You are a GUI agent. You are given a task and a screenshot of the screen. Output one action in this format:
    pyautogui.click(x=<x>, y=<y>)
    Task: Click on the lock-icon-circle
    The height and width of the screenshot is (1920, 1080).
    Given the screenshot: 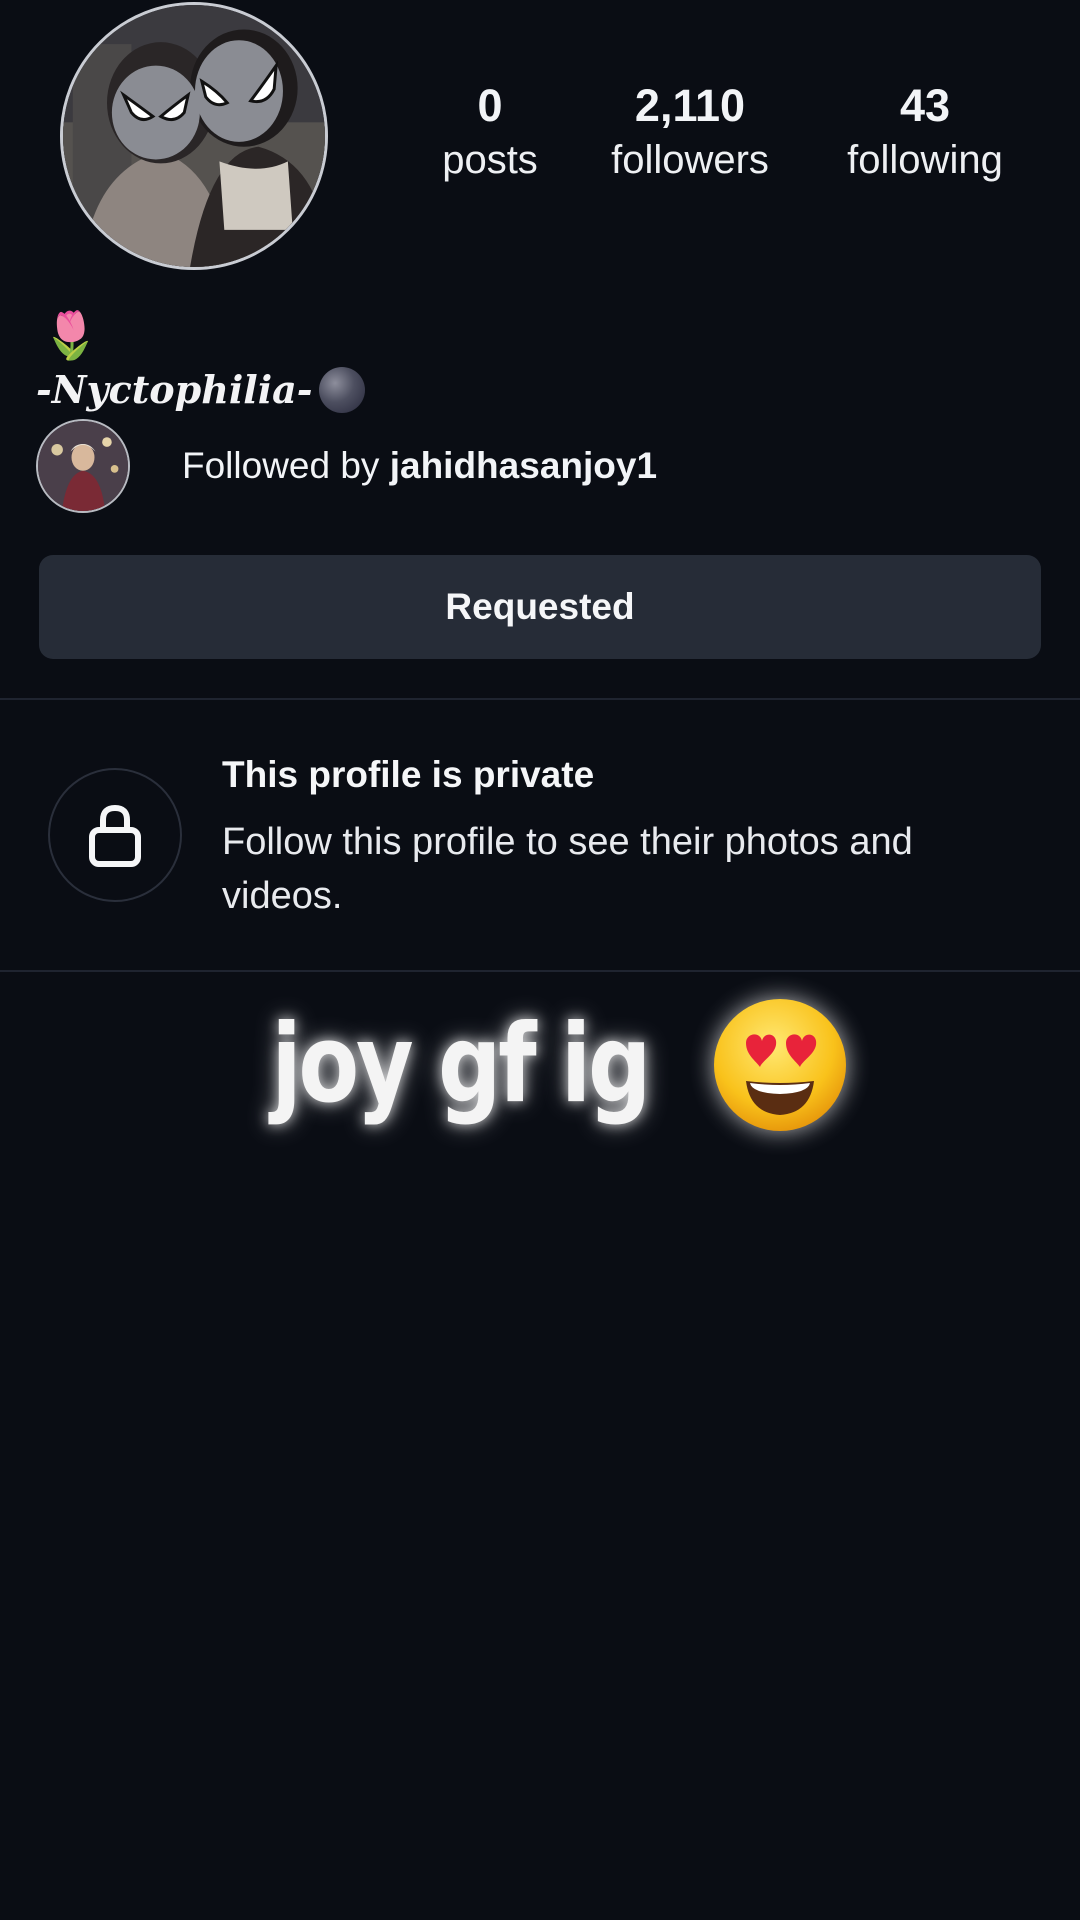 What is the action you would take?
    pyautogui.click(x=115, y=835)
    